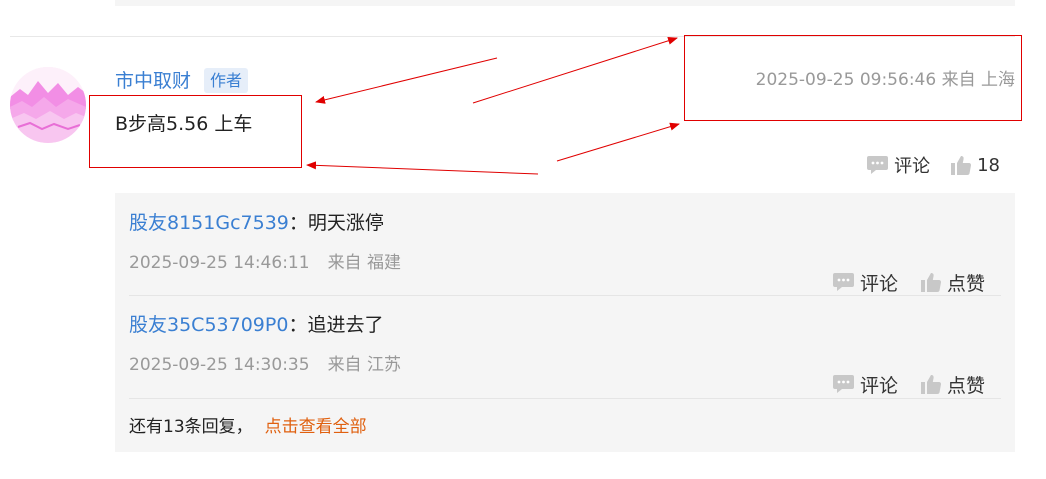  I want to click on more-replies: 还有13条回复， 点击查看全部, so click(248, 427).